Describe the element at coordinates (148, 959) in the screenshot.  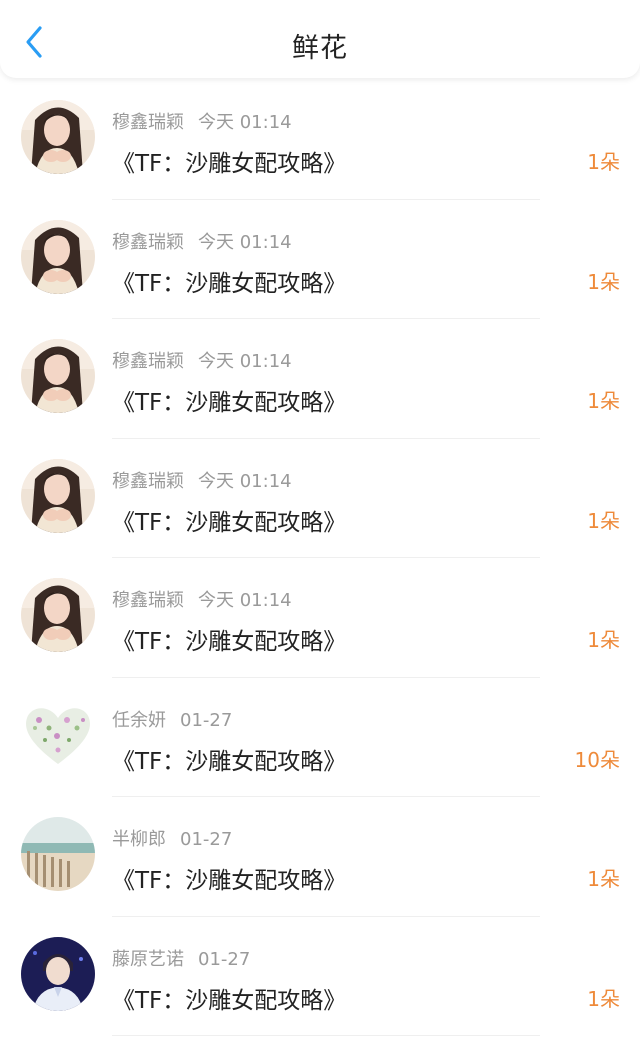
I see `sender-name: 藤原艺诺` at that location.